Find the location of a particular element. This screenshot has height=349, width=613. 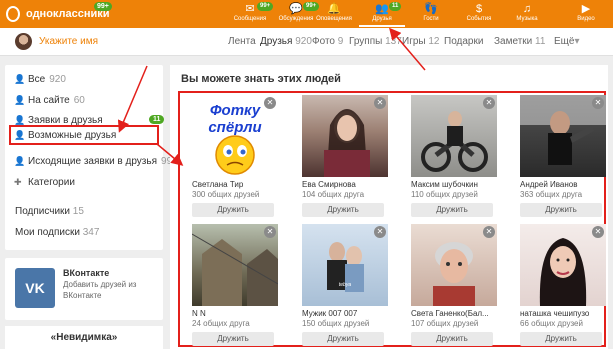

page-title: Вы можете знать этих людей is located at coordinates (261, 79).